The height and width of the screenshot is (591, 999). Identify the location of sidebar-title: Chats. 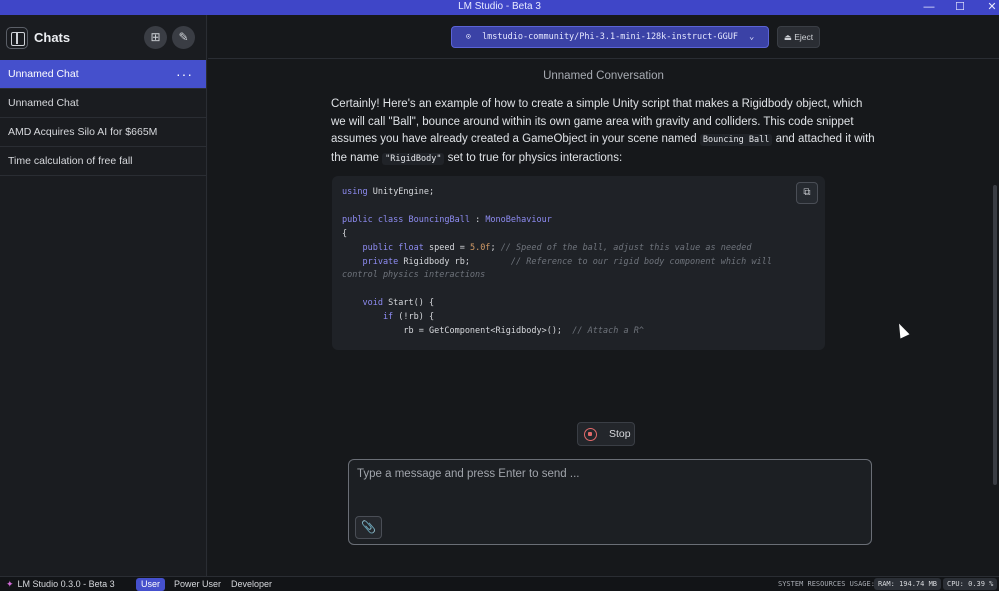
(52, 37).